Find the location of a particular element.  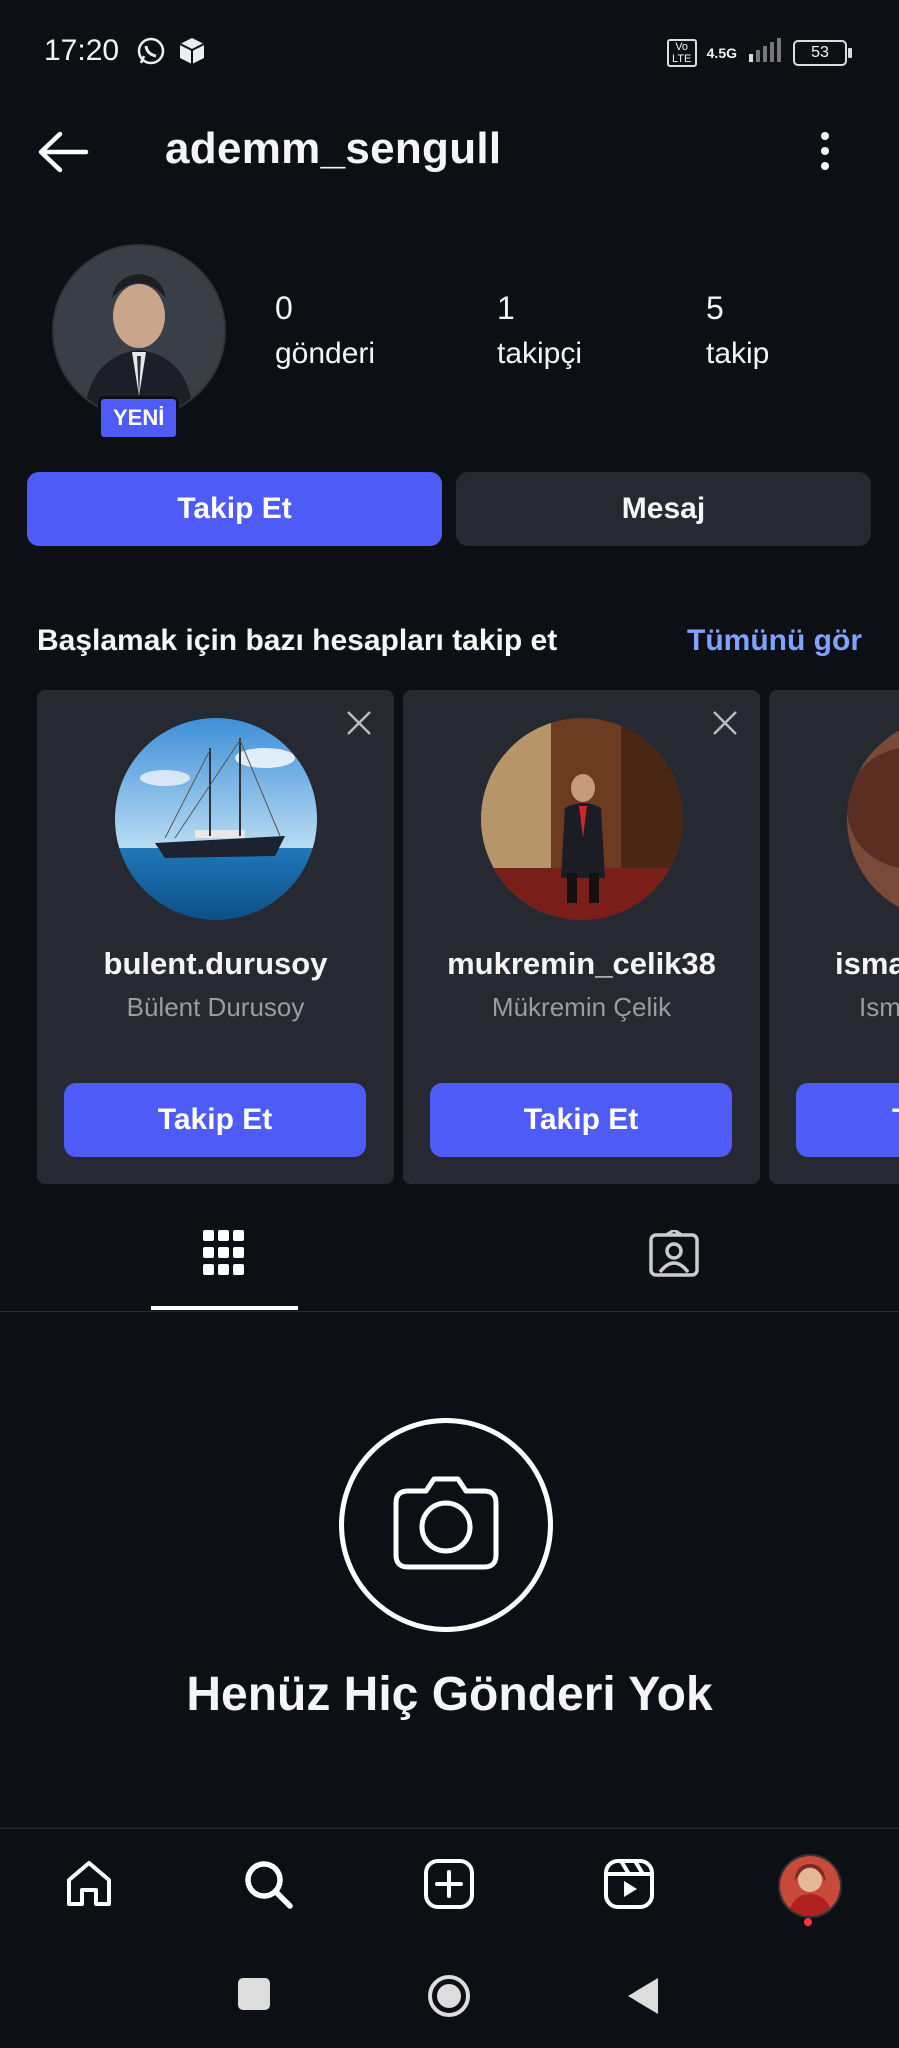

stat-following-value: 5 is located at coordinates (715, 308).